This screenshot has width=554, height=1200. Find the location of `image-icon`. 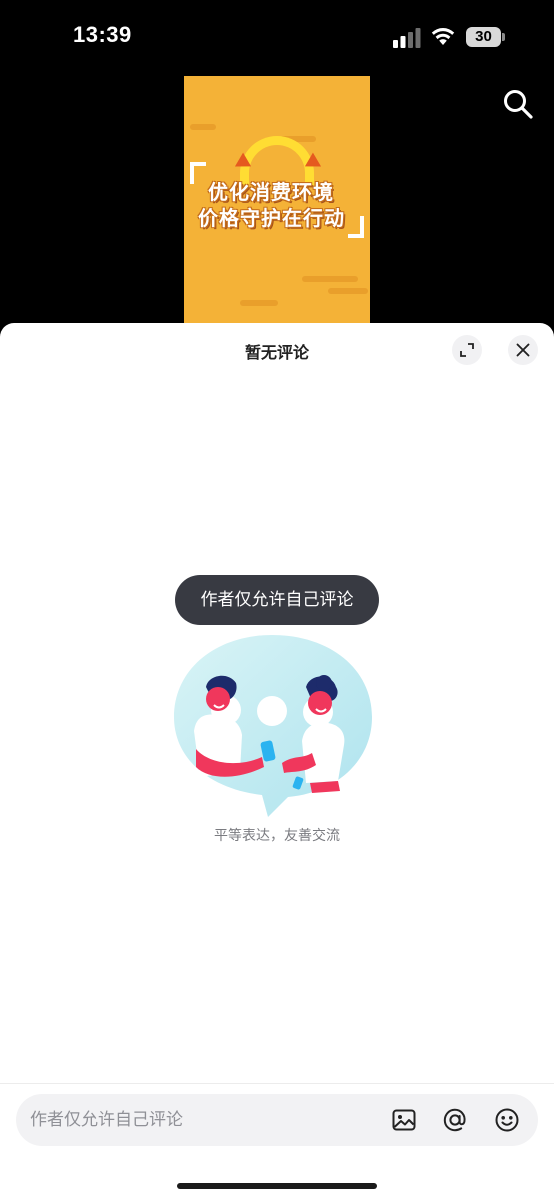

image-icon is located at coordinates (404, 1120).